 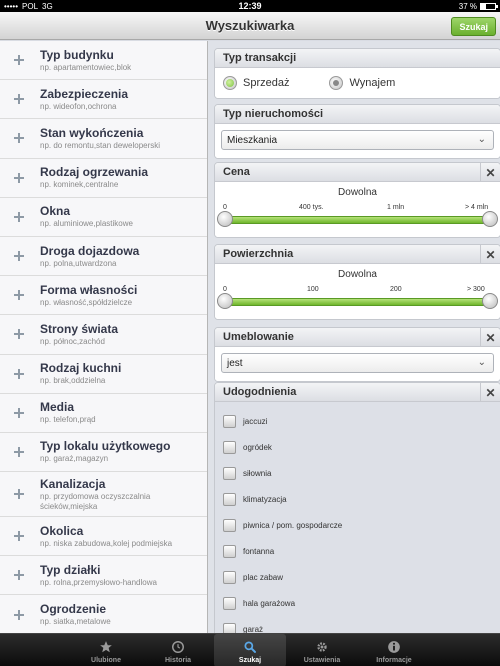 I want to click on tab-label: Ulubione, so click(x=106, y=660).